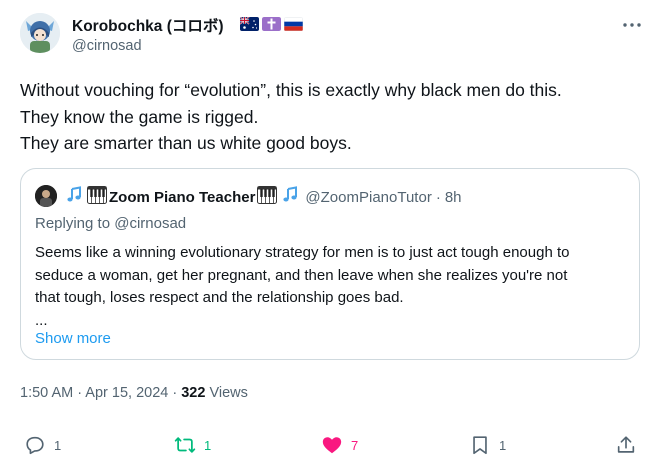 Image resolution: width=655 pixels, height=474 pixels. What do you see at coordinates (368, 197) in the screenshot?
I see `quote-author-handle: @ZoomPianoTutor` at bounding box center [368, 197].